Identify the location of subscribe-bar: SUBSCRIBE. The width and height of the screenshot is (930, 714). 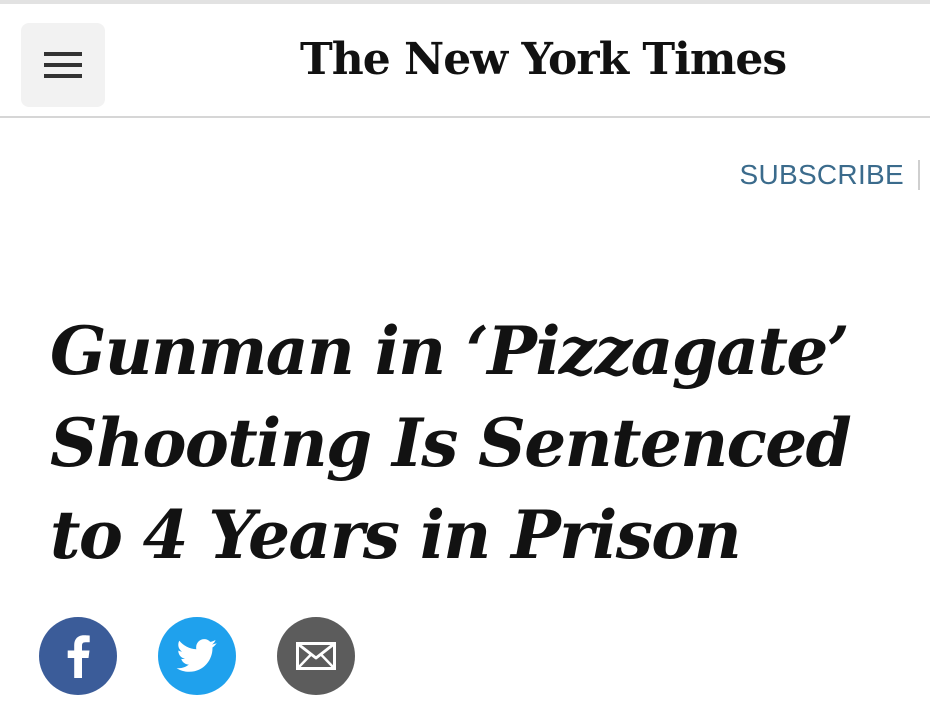
(834, 175).